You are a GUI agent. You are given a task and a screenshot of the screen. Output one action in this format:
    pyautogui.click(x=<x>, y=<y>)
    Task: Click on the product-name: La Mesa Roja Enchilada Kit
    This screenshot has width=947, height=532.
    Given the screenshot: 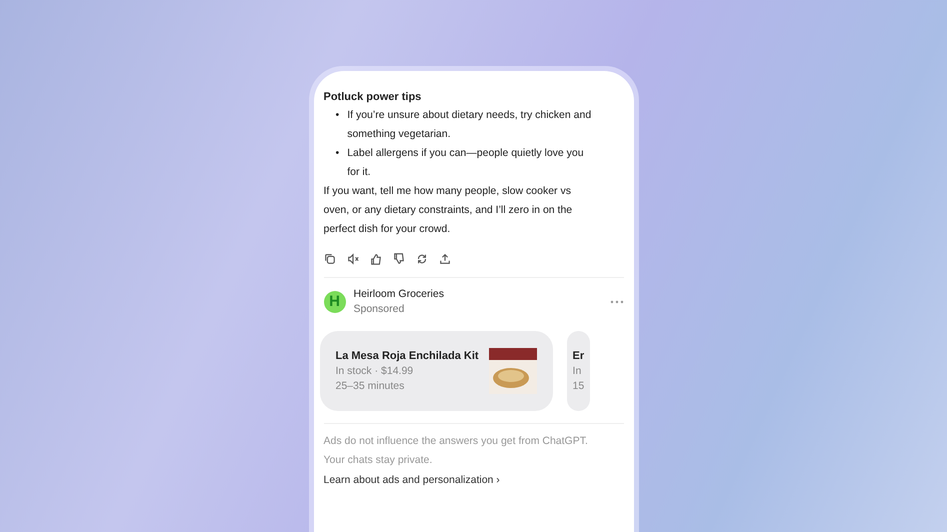 What is the action you would take?
    pyautogui.click(x=407, y=356)
    